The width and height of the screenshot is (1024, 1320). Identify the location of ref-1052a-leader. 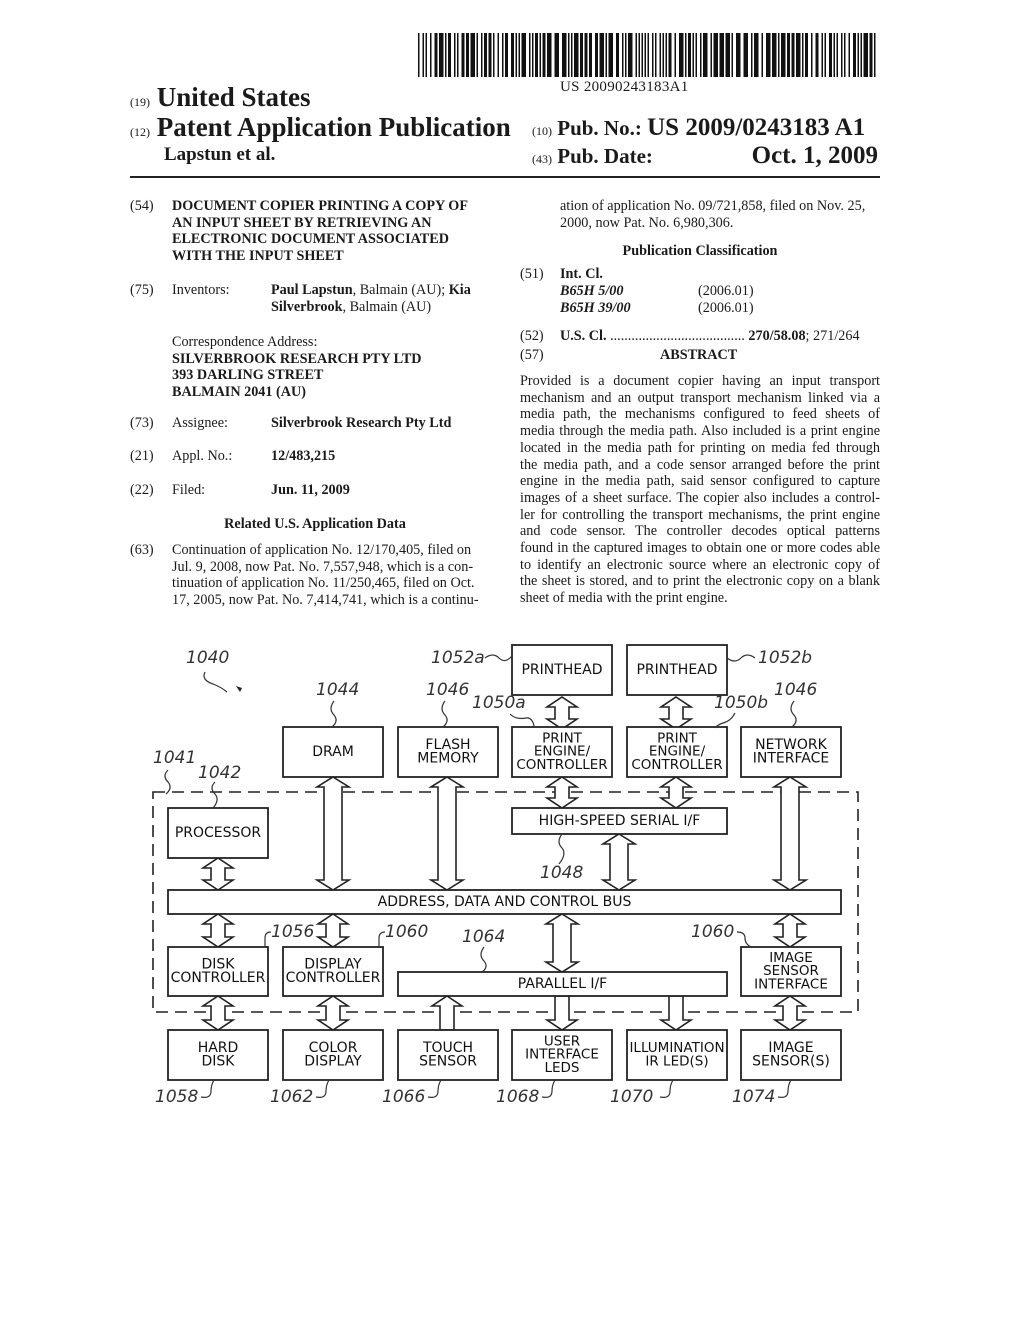
(498, 658).